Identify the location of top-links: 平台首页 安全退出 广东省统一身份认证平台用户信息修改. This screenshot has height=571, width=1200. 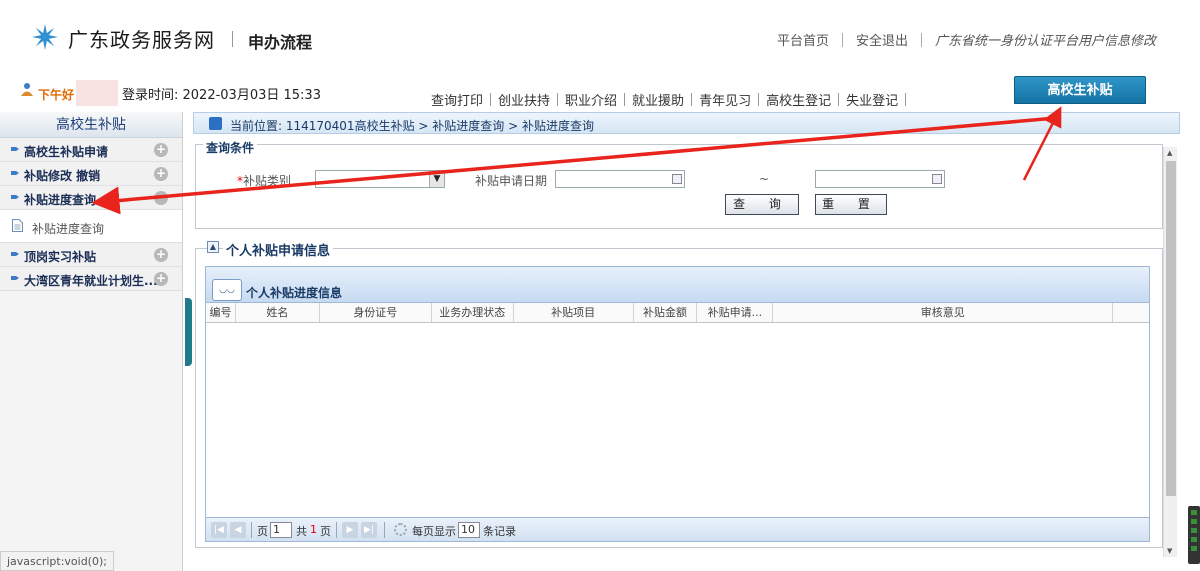
(960, 39).